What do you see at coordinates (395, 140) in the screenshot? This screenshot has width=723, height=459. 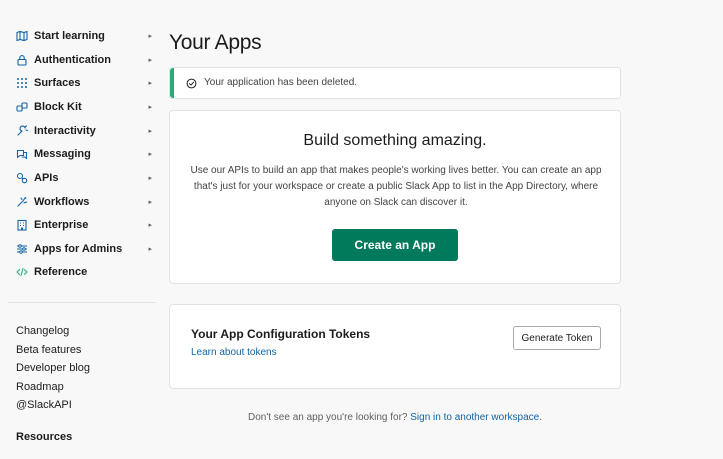 I see `build-title: Build something amazing.` at bounding box center [395, 140].